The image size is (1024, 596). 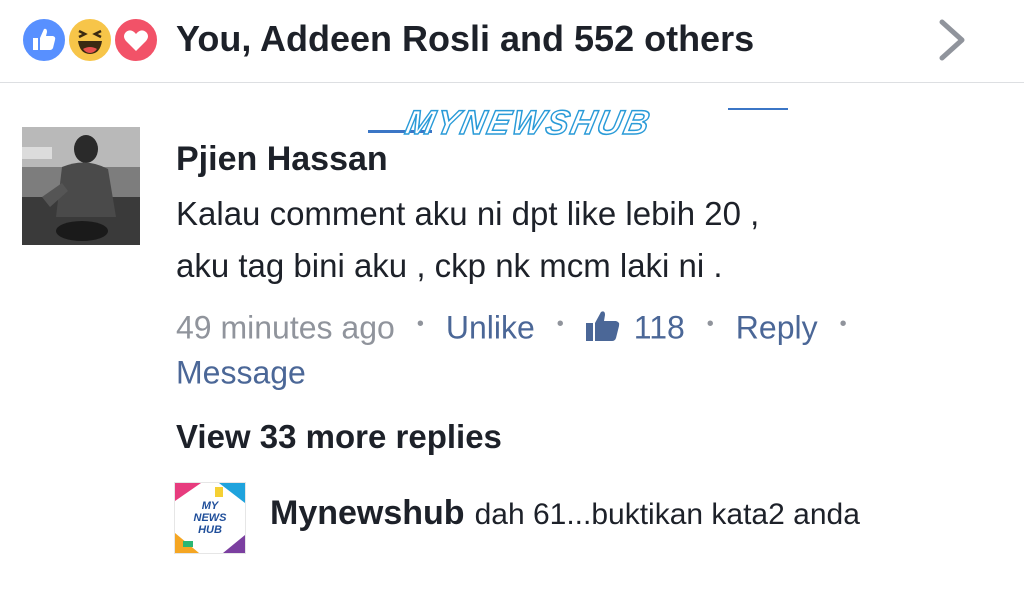 What do you see at coordinates (241, 372) in the screenshot?
I see `message-button: Message` at bounding box center [241, 372].